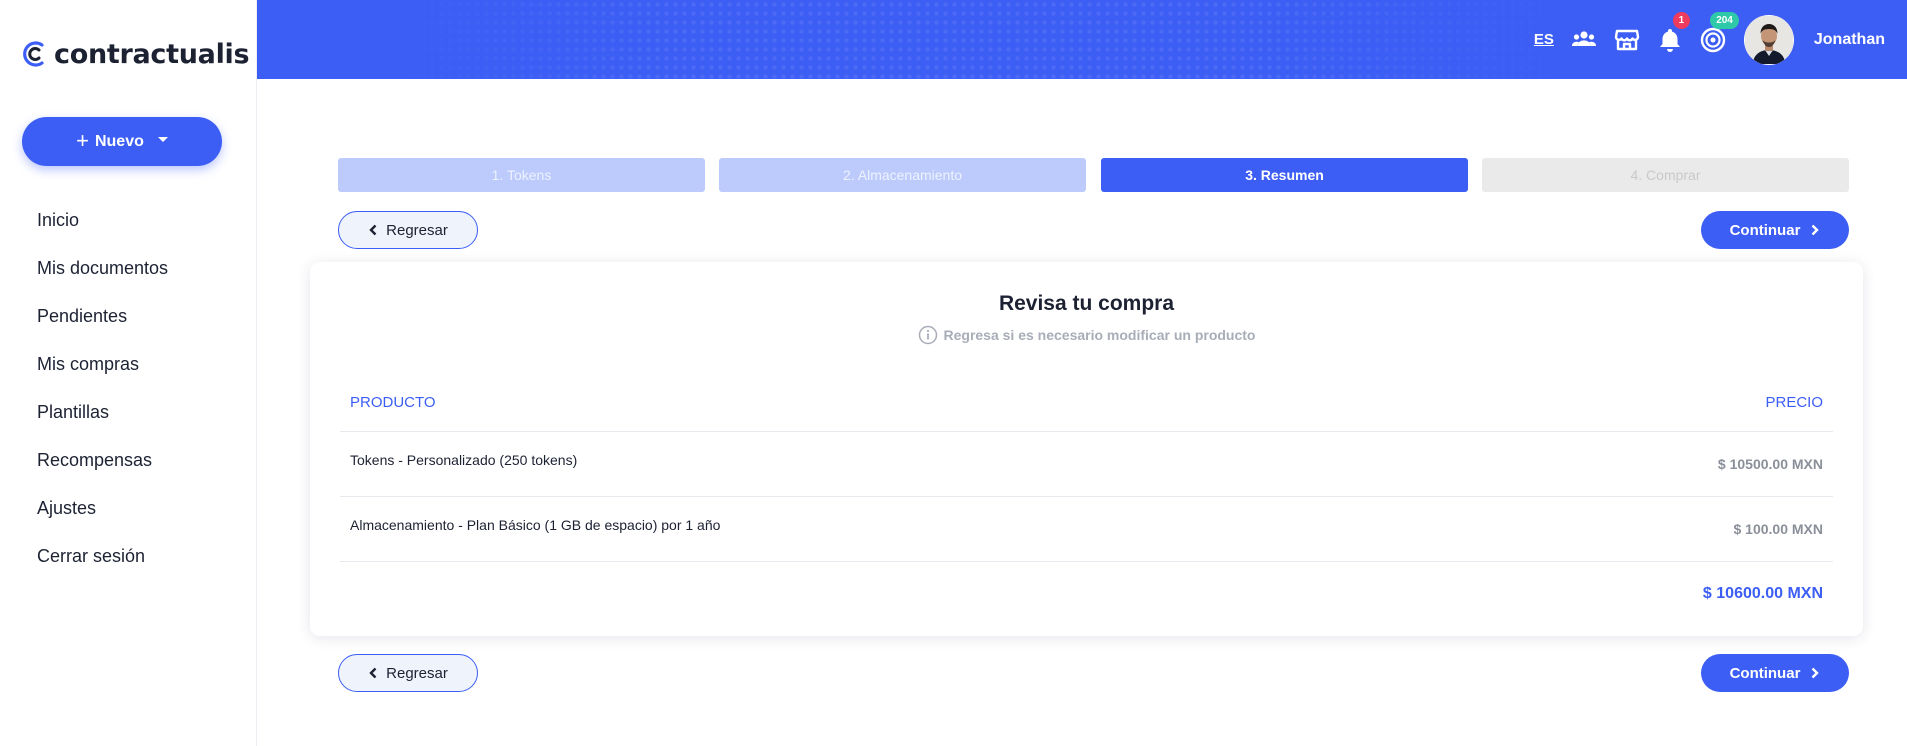 Image resolution: width=1907 pixels, height=746 pixels. What do you see at coordinates (102, 220) in the screenshot?
I see `sidebar-item-inicio: Inicio` at bounding box center [102, 220].